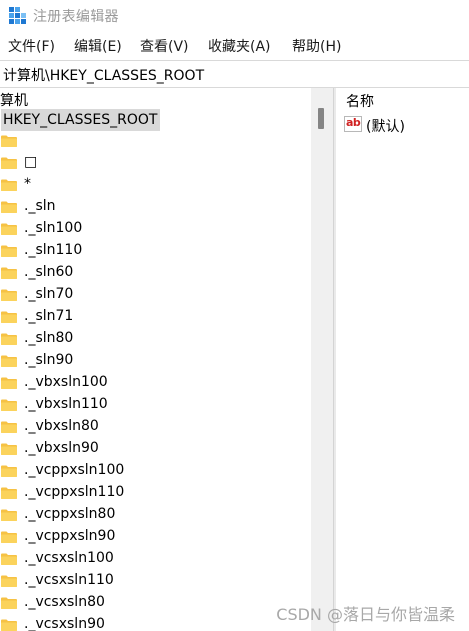 This screenshot has width=469, height=631. I want to click on tree-item-hkey-classes-root: HKEY_CLASSES_ROOT, so click(81, 120).